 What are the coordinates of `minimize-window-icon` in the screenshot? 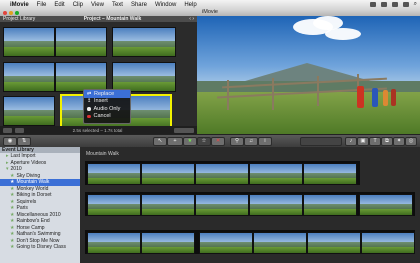 It's located at (11, 12).